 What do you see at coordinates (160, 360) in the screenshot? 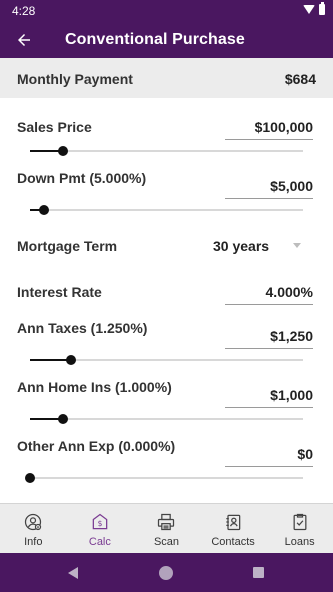
I see `ann-taxes-slider` at bounding box center [160, 360].